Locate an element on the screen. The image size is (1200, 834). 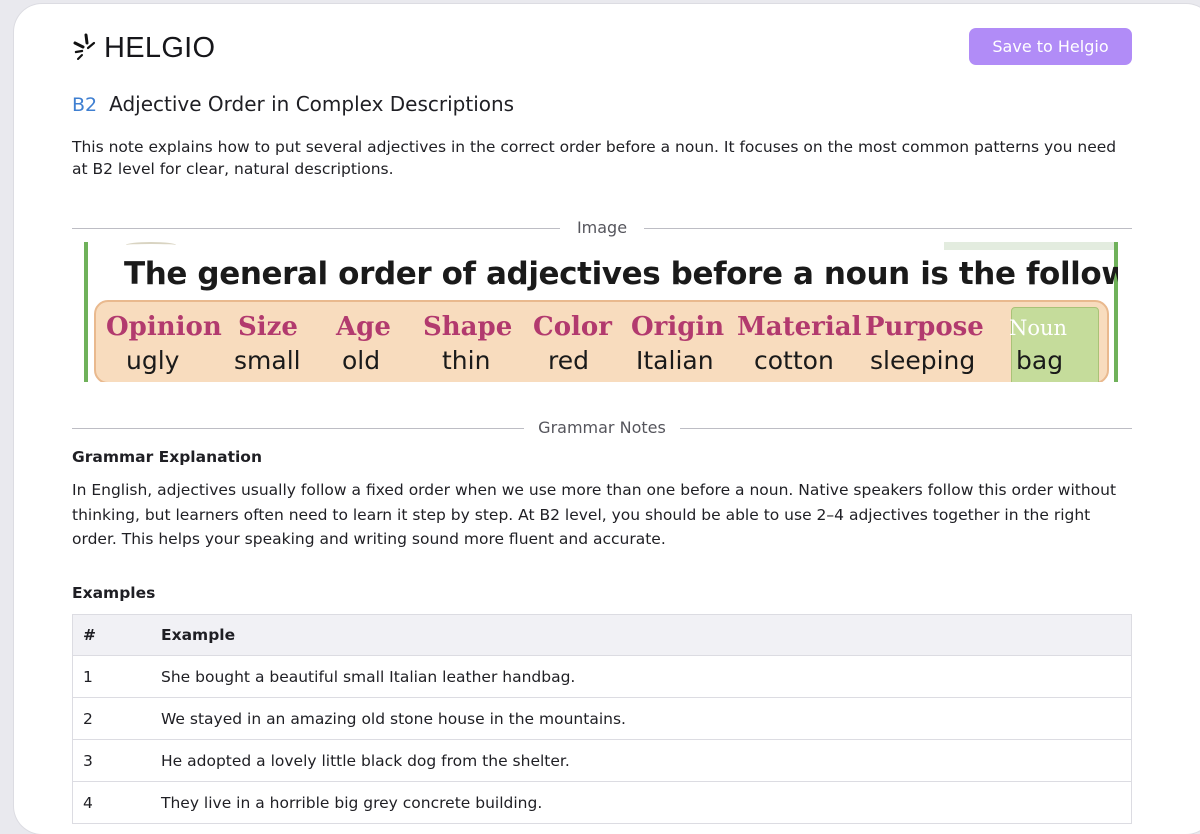
row-number: 2 is located at coordinates (88, 718).